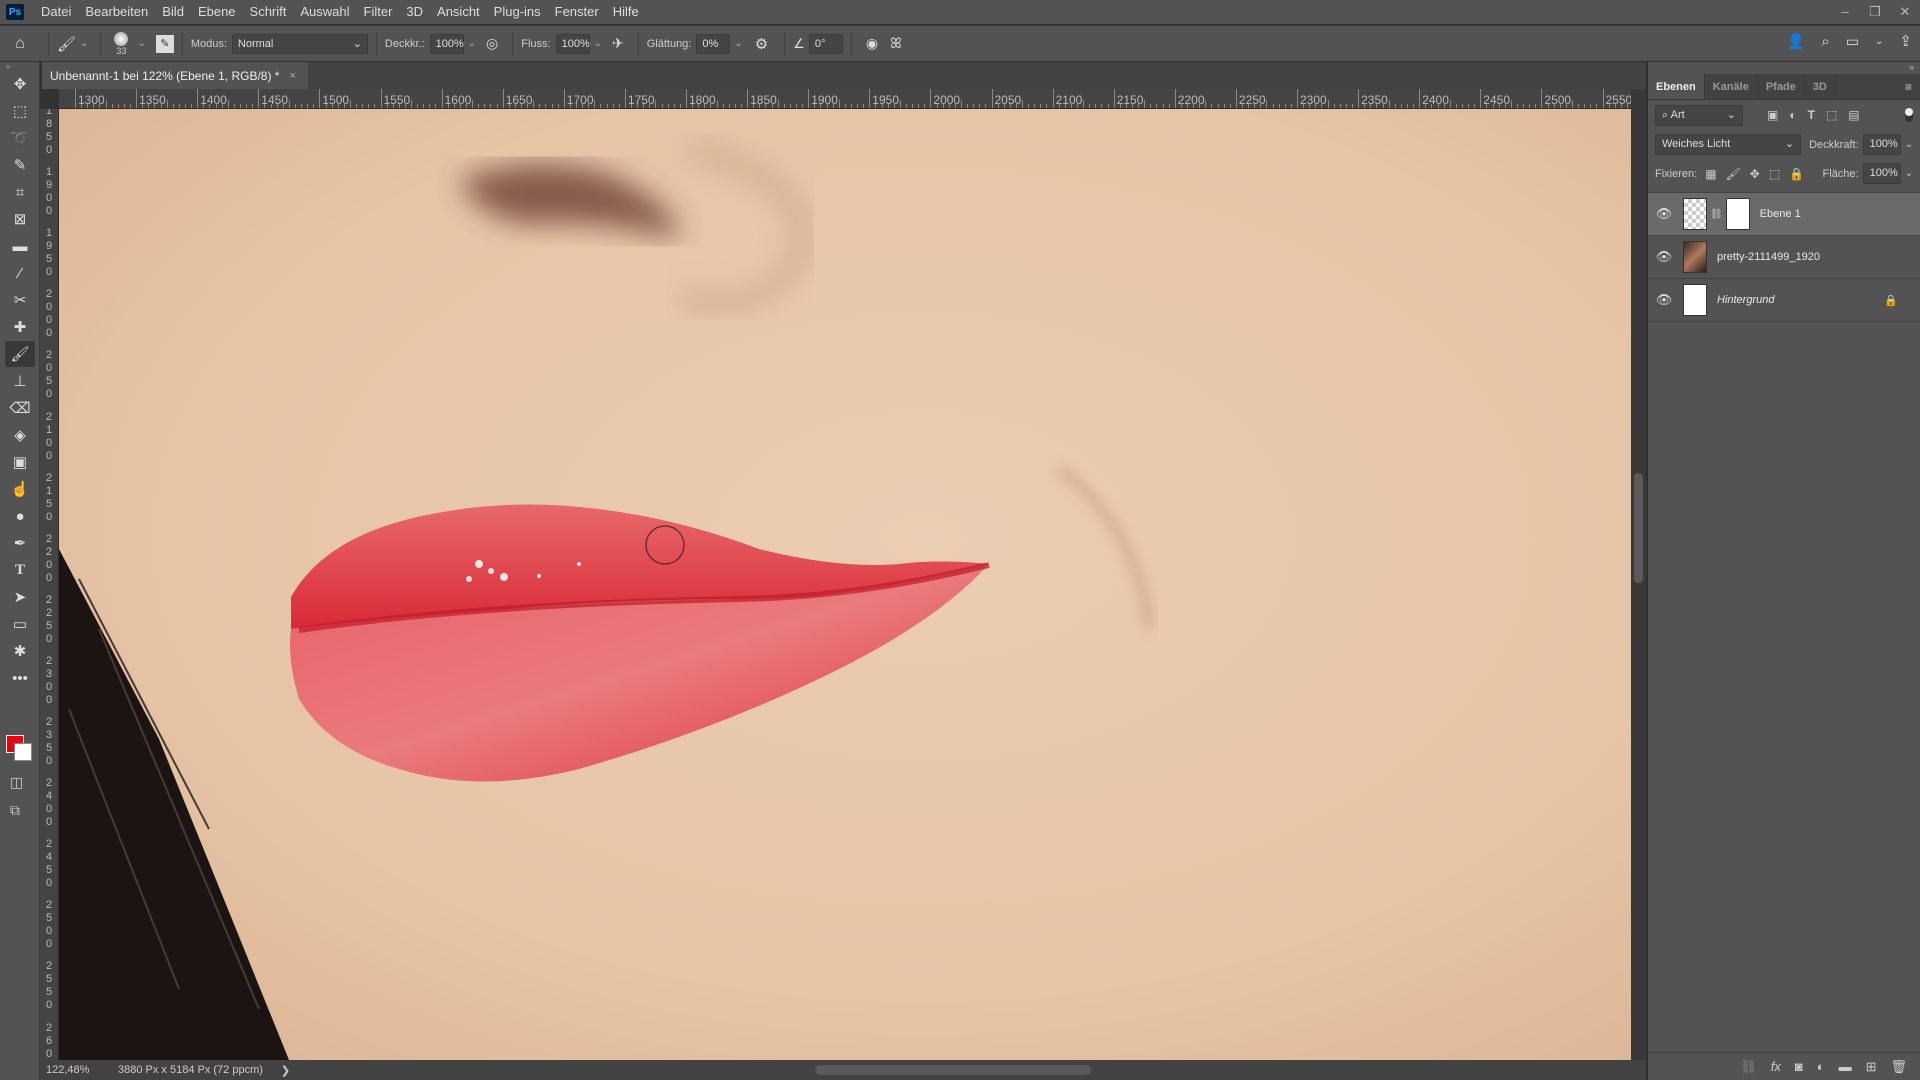  Describe the element at coordinates (1728, 144) in the screenshot. I see `blend-mode-select: Weiches Licht ⌄` at that location.